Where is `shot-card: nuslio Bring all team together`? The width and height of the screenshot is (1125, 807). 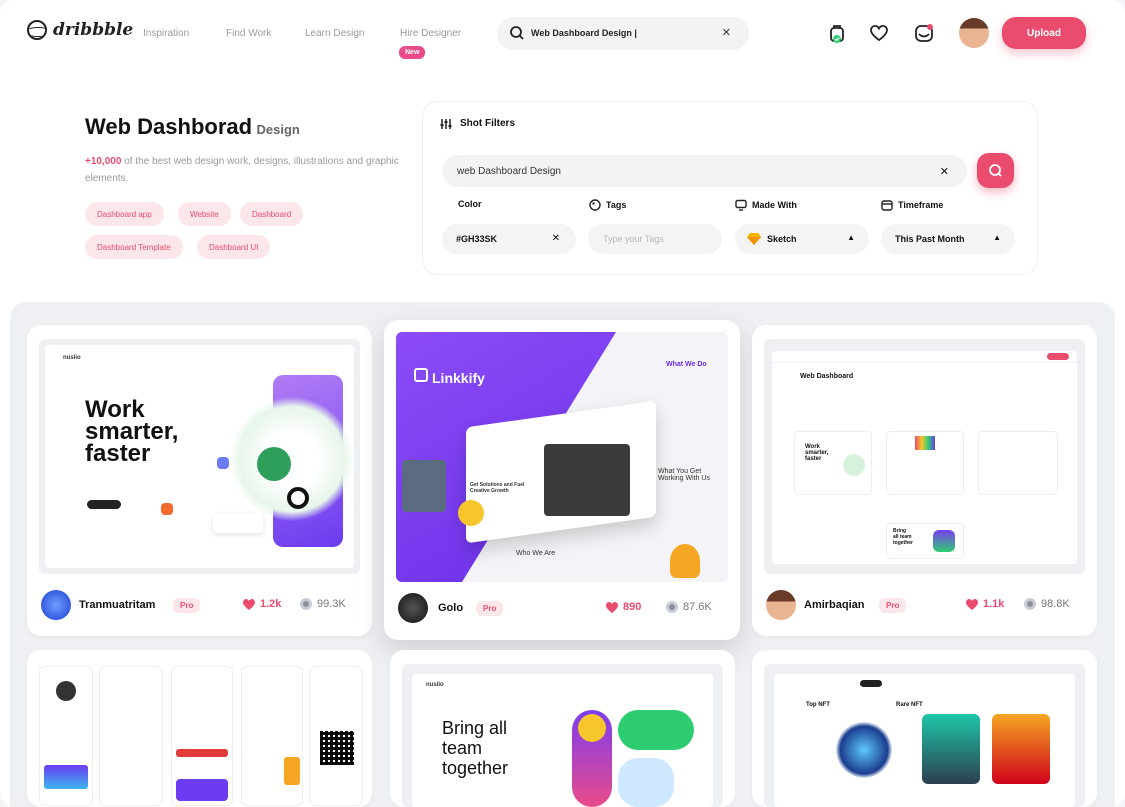 shot-card: nuslio Bring all team together is located at coordinates (562, 728).